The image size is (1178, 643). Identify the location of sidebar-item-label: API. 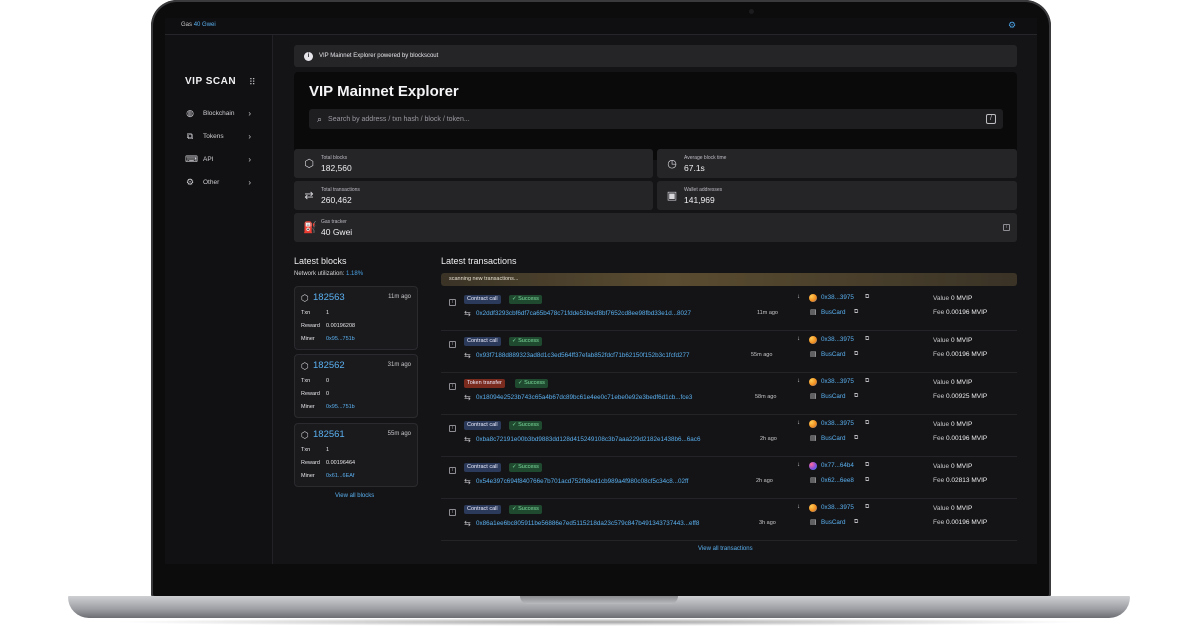
(208, 159).